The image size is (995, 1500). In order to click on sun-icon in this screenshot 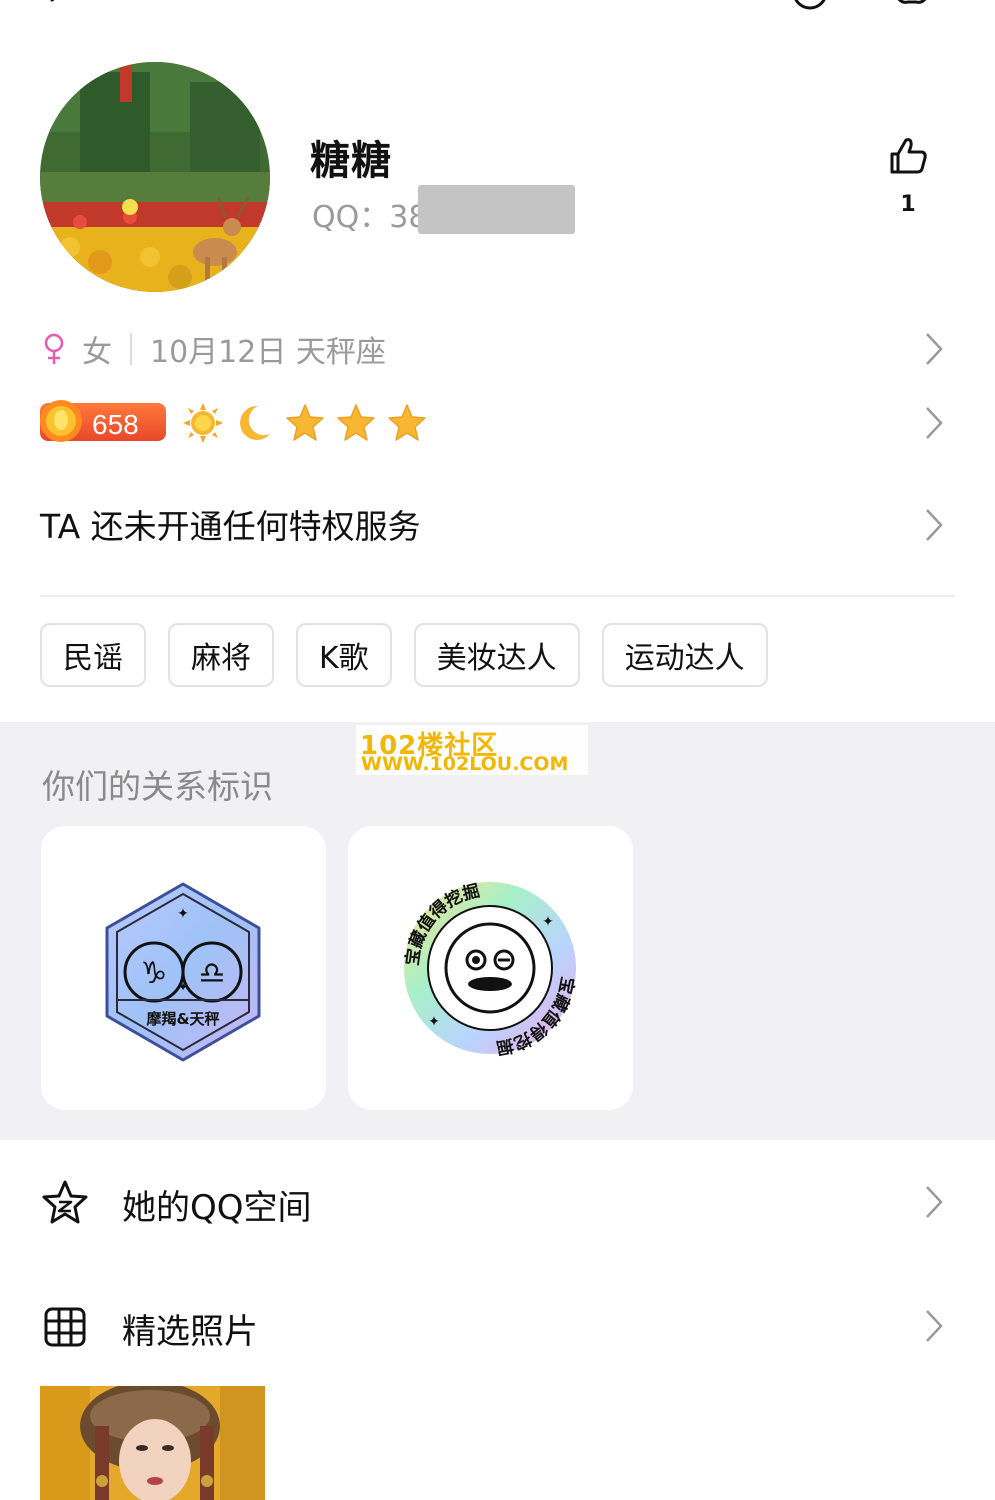, I will do `click(203, 423)`.